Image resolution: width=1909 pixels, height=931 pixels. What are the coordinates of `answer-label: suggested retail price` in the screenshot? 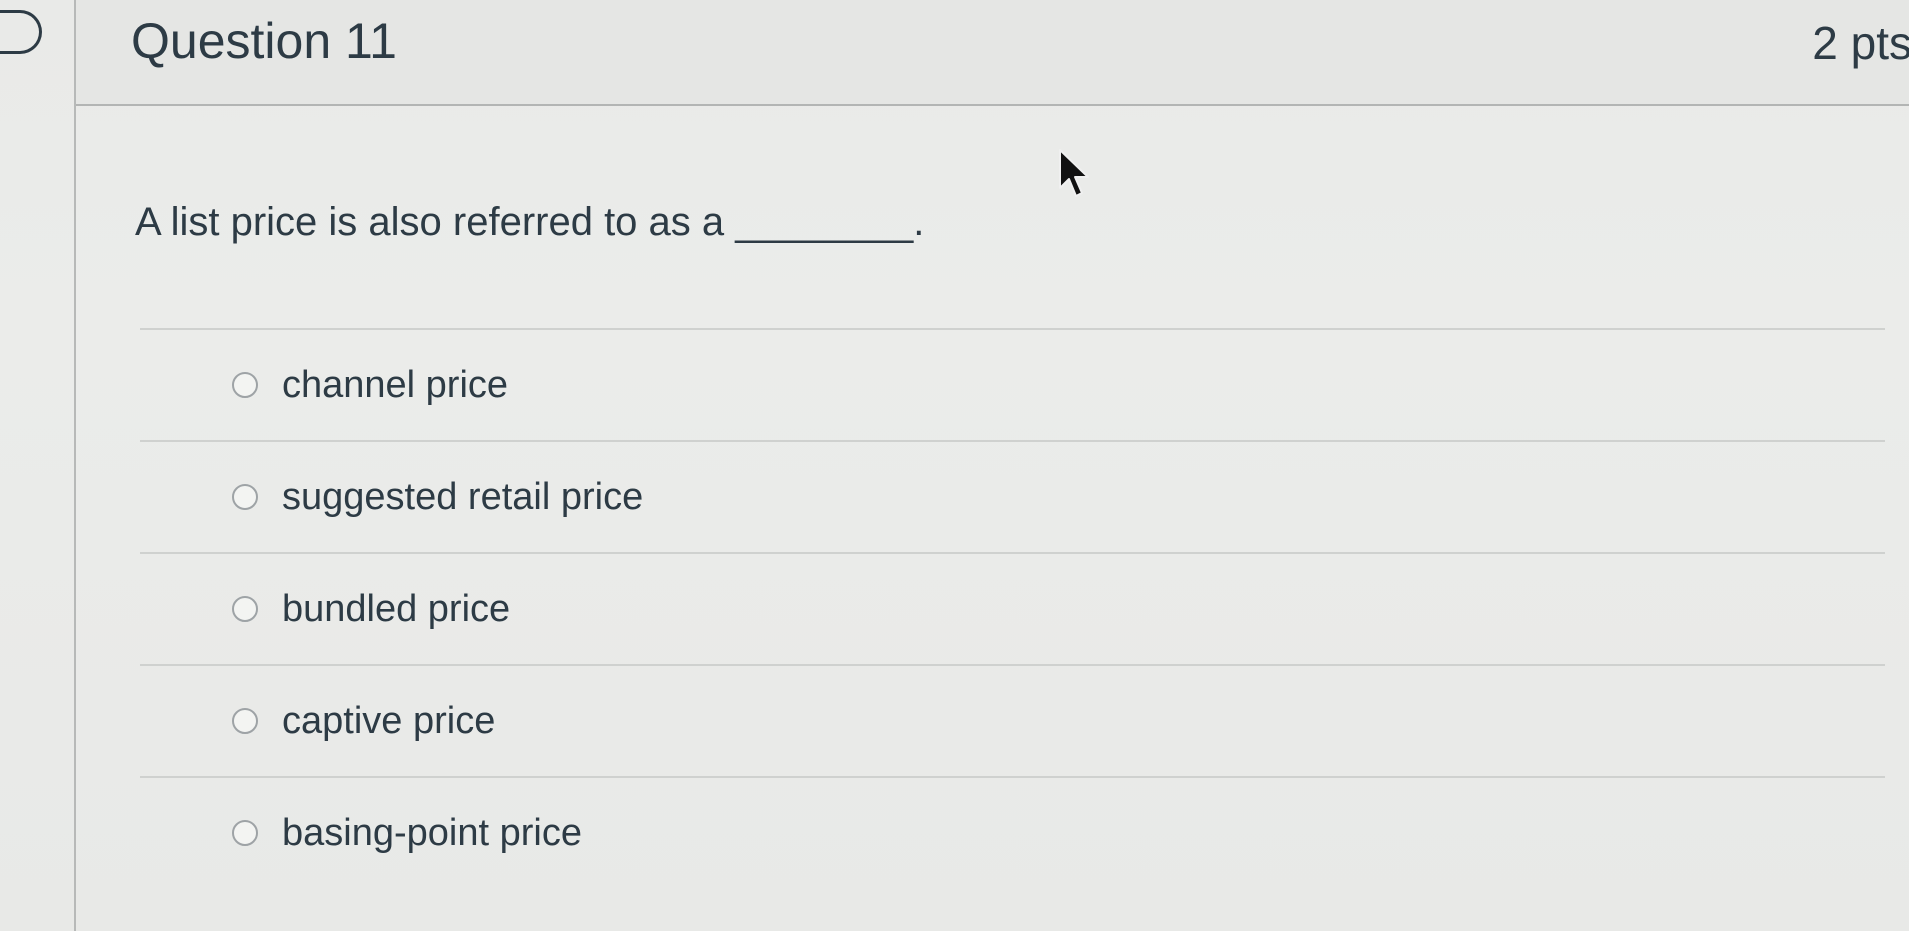 It's located at (463, 496).